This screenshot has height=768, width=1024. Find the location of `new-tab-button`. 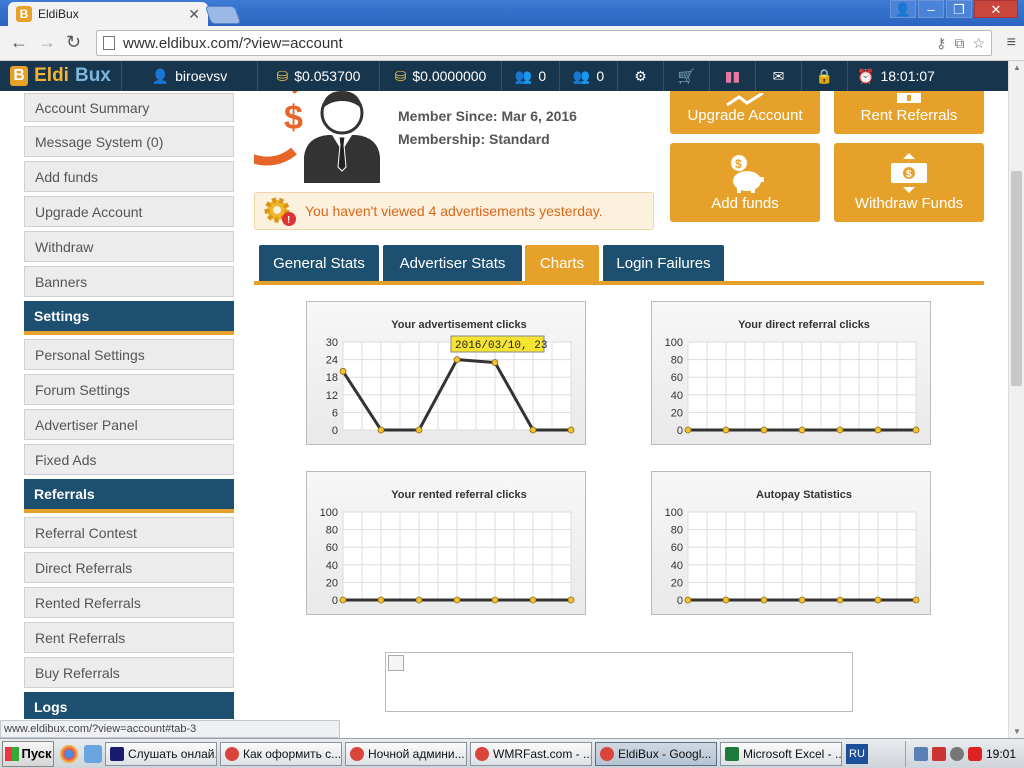

new-tab-button is located at coordinates (223, 15).